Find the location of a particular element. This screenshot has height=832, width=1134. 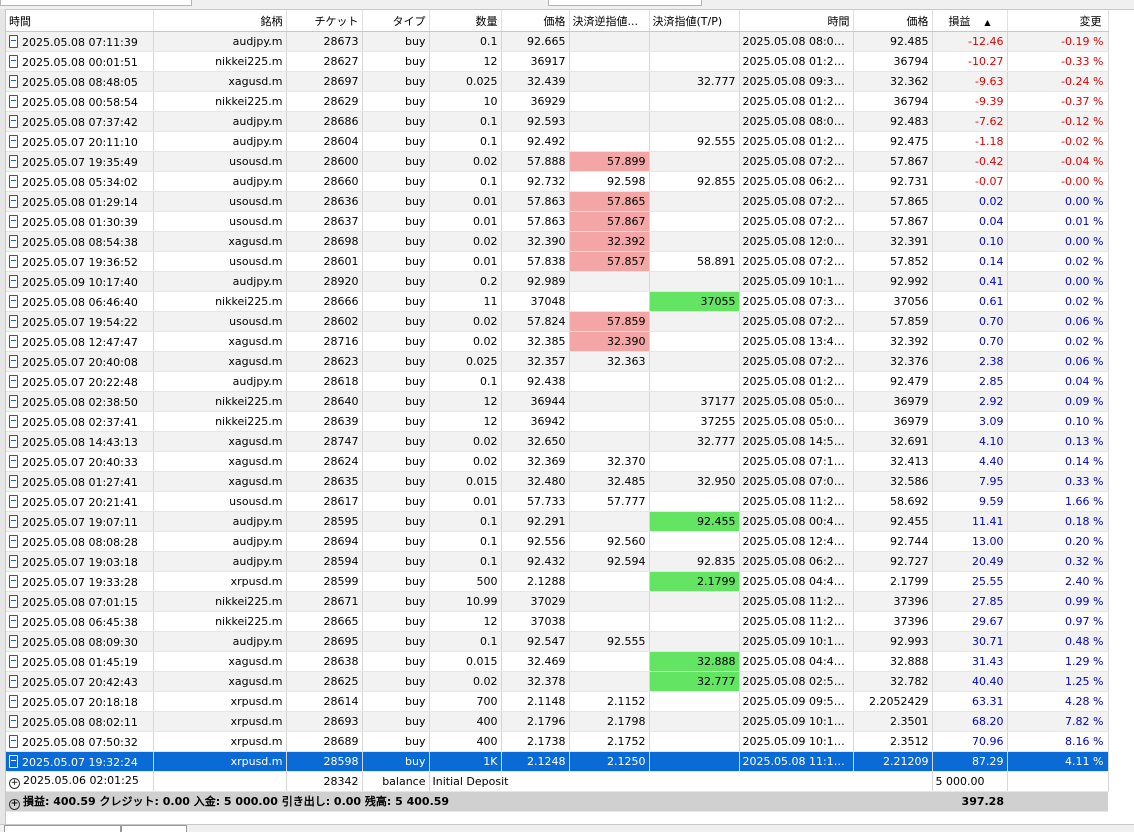

trade-price: 2.1248 is located at coordinates (535, 761).